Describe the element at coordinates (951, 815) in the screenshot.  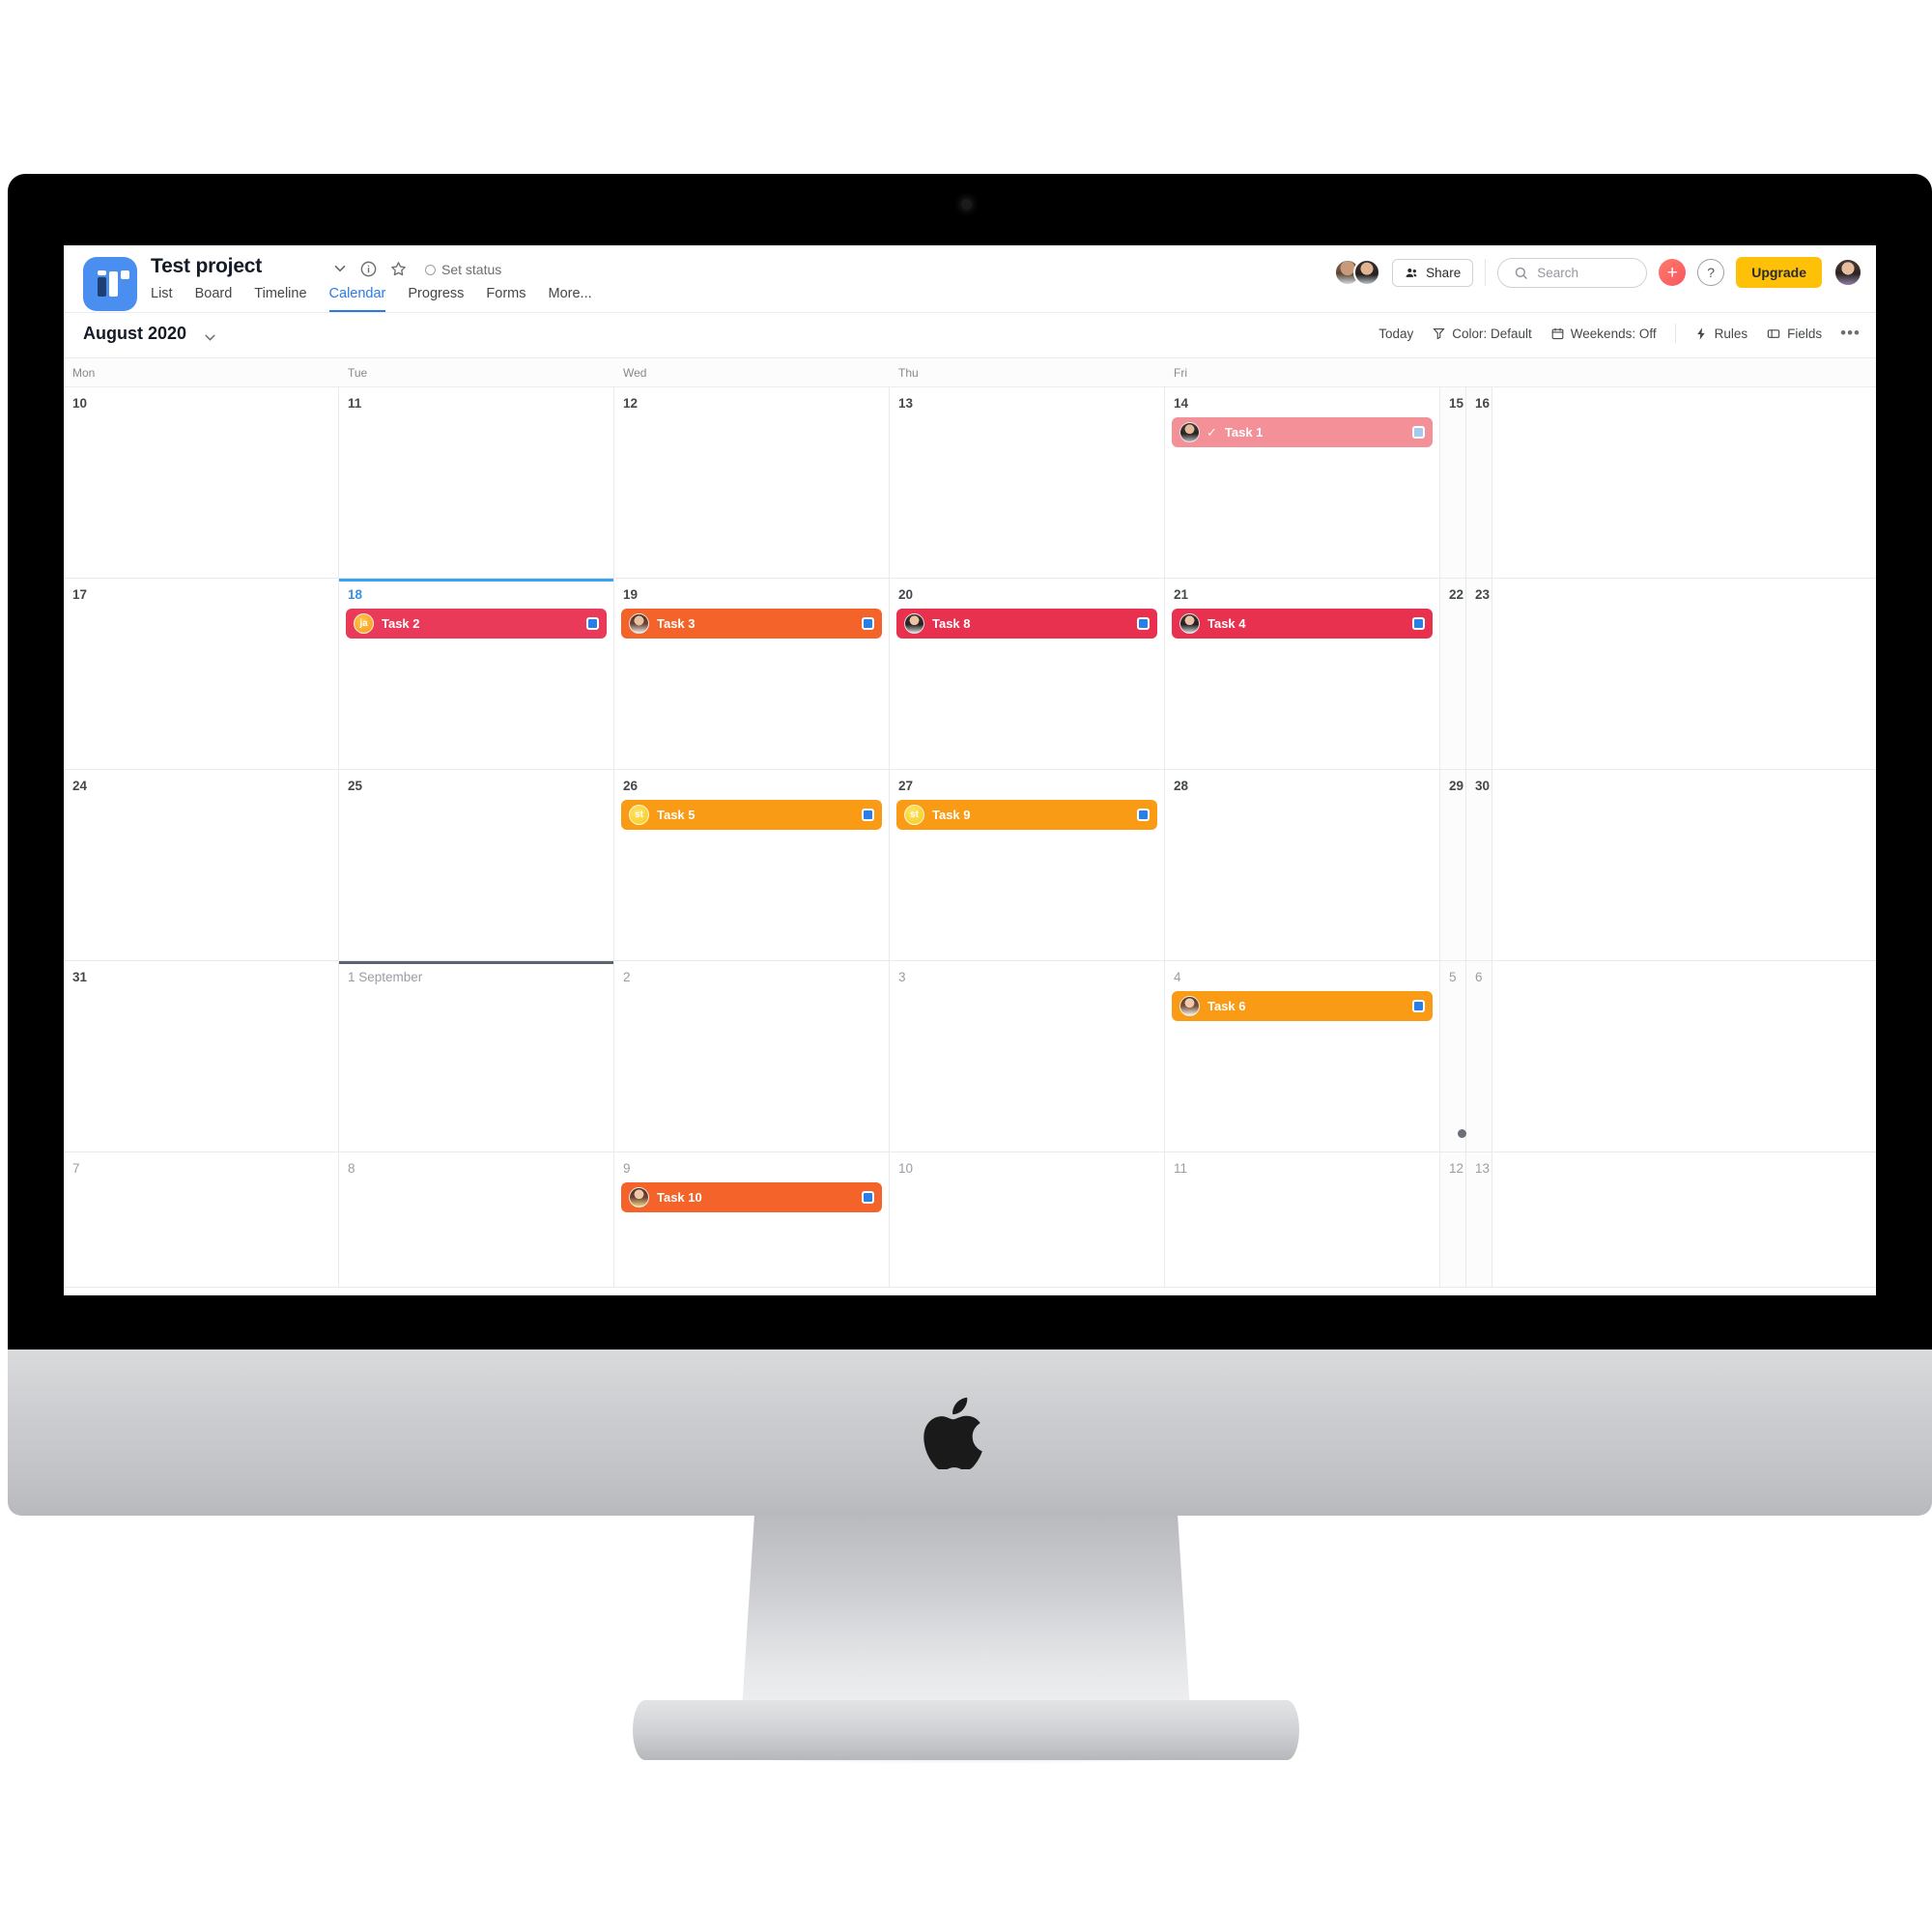
I see `task-title: Task 9` at that location.